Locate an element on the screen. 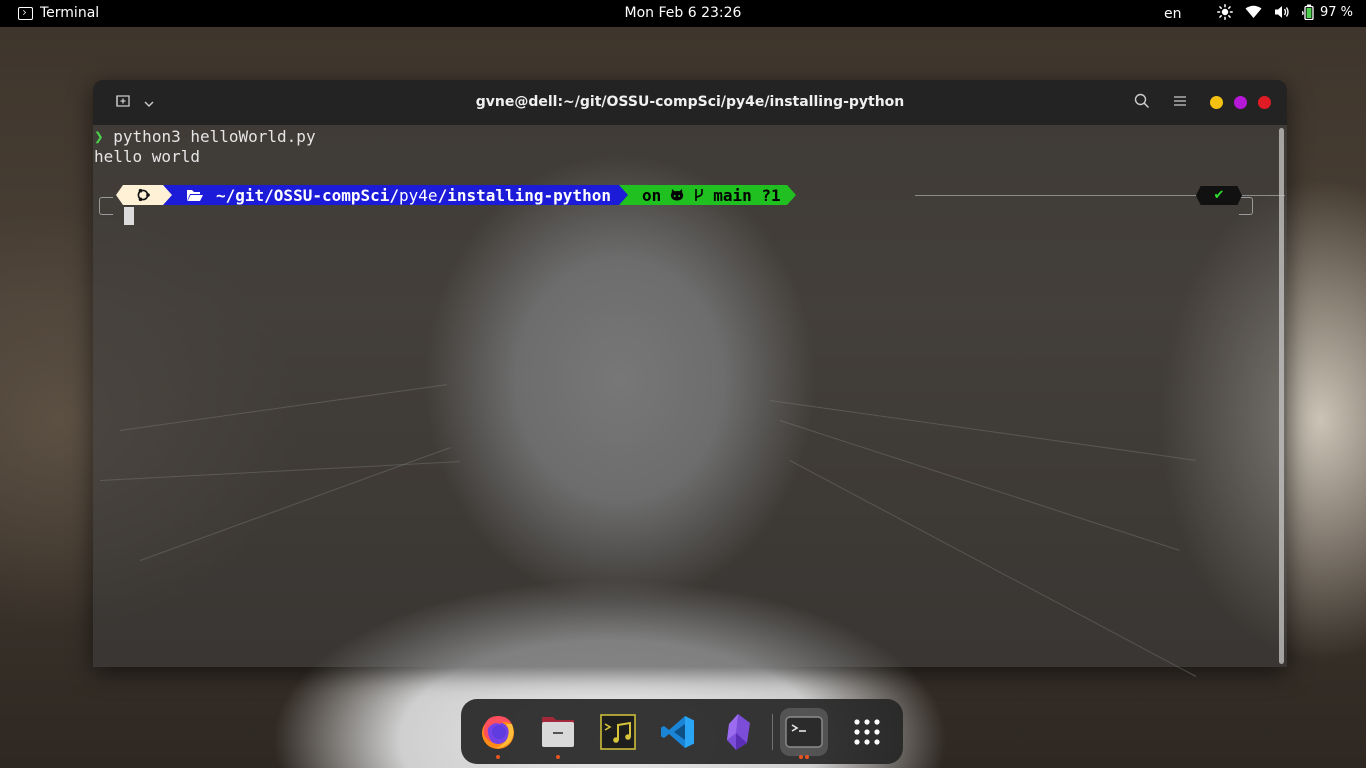 This screenshot has height=768, width=1366. os-segment is located at coordinates (143, 195).